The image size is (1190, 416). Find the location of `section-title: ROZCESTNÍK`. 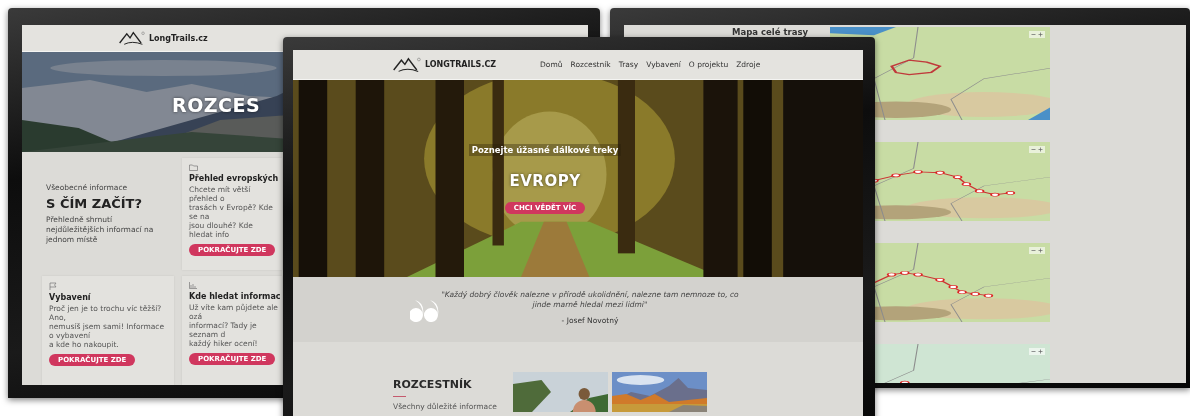

section-title: ROZCESTNÍK is located at coordinates (433, 384).